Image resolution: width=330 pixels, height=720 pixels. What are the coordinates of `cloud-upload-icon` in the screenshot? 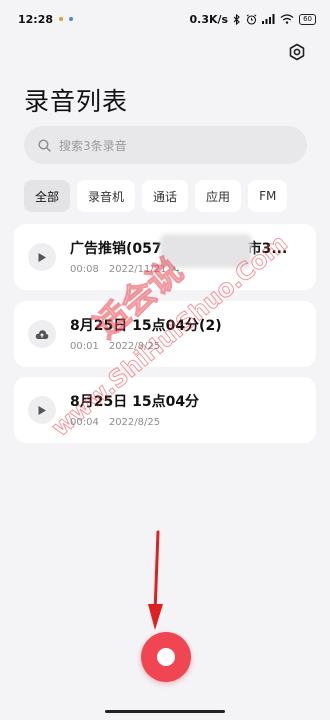 It's located at (42, 334).